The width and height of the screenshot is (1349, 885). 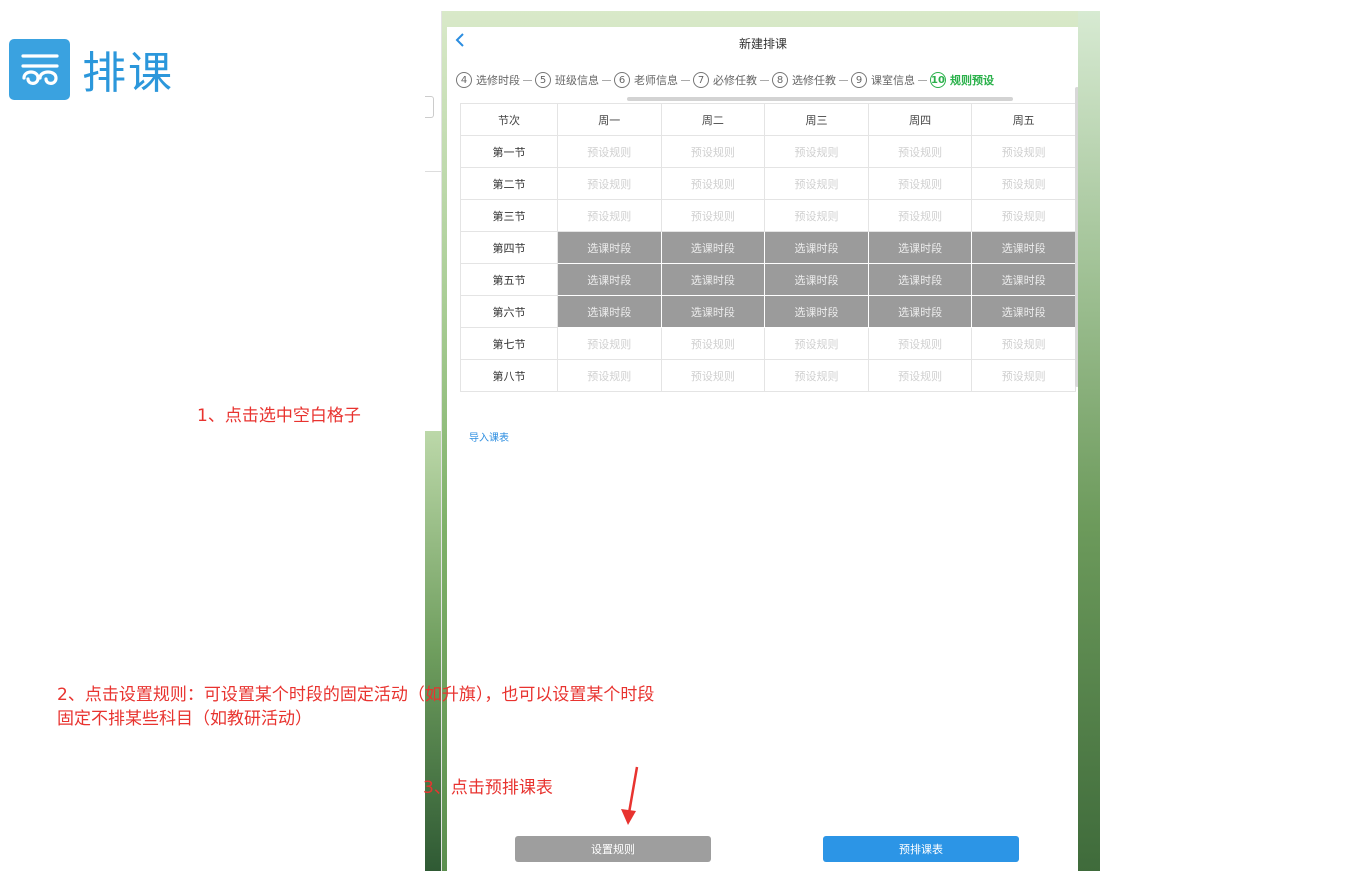 What do you see at coordinates (509, 247) in the screenshot?
I see `period-label: 第四节` at bounding box center [509, 247].